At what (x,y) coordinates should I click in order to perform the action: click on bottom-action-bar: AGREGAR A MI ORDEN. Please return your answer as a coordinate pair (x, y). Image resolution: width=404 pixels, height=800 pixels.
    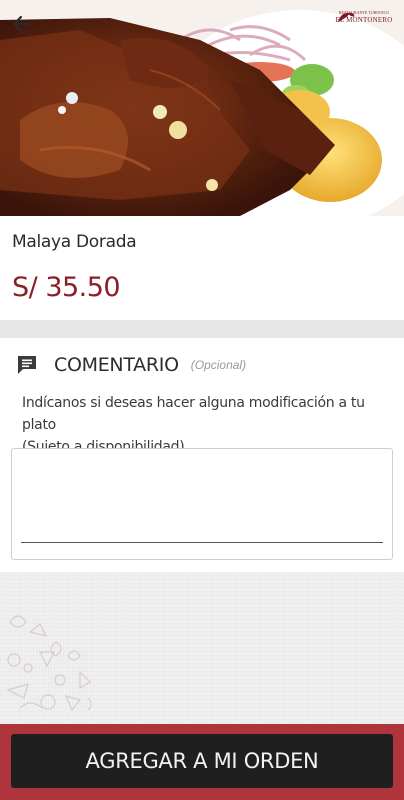
    Looking at the image, I should click on (202, 762).